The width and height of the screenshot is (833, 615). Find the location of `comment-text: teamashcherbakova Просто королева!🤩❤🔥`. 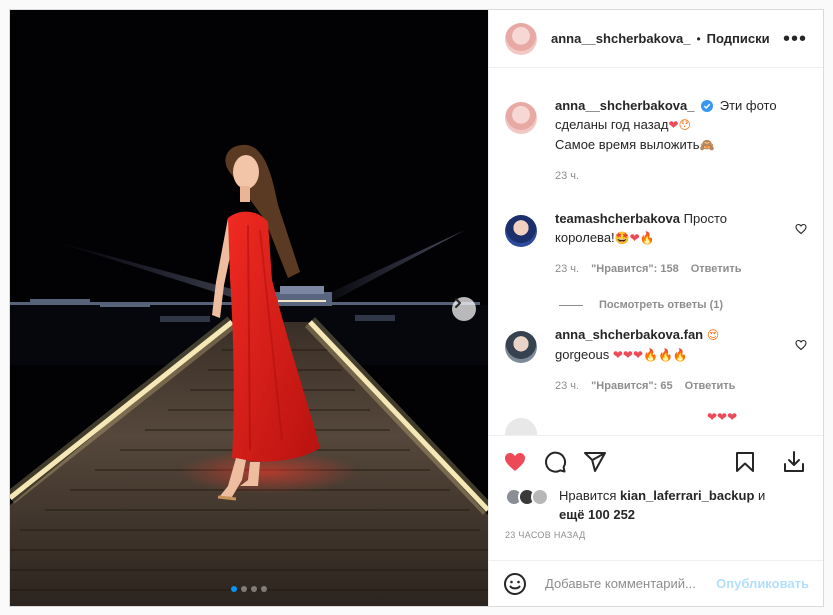

comment-text: teamashcherbakova Просто королева!🤩❤🔥 is located at coordinates (671, 228).